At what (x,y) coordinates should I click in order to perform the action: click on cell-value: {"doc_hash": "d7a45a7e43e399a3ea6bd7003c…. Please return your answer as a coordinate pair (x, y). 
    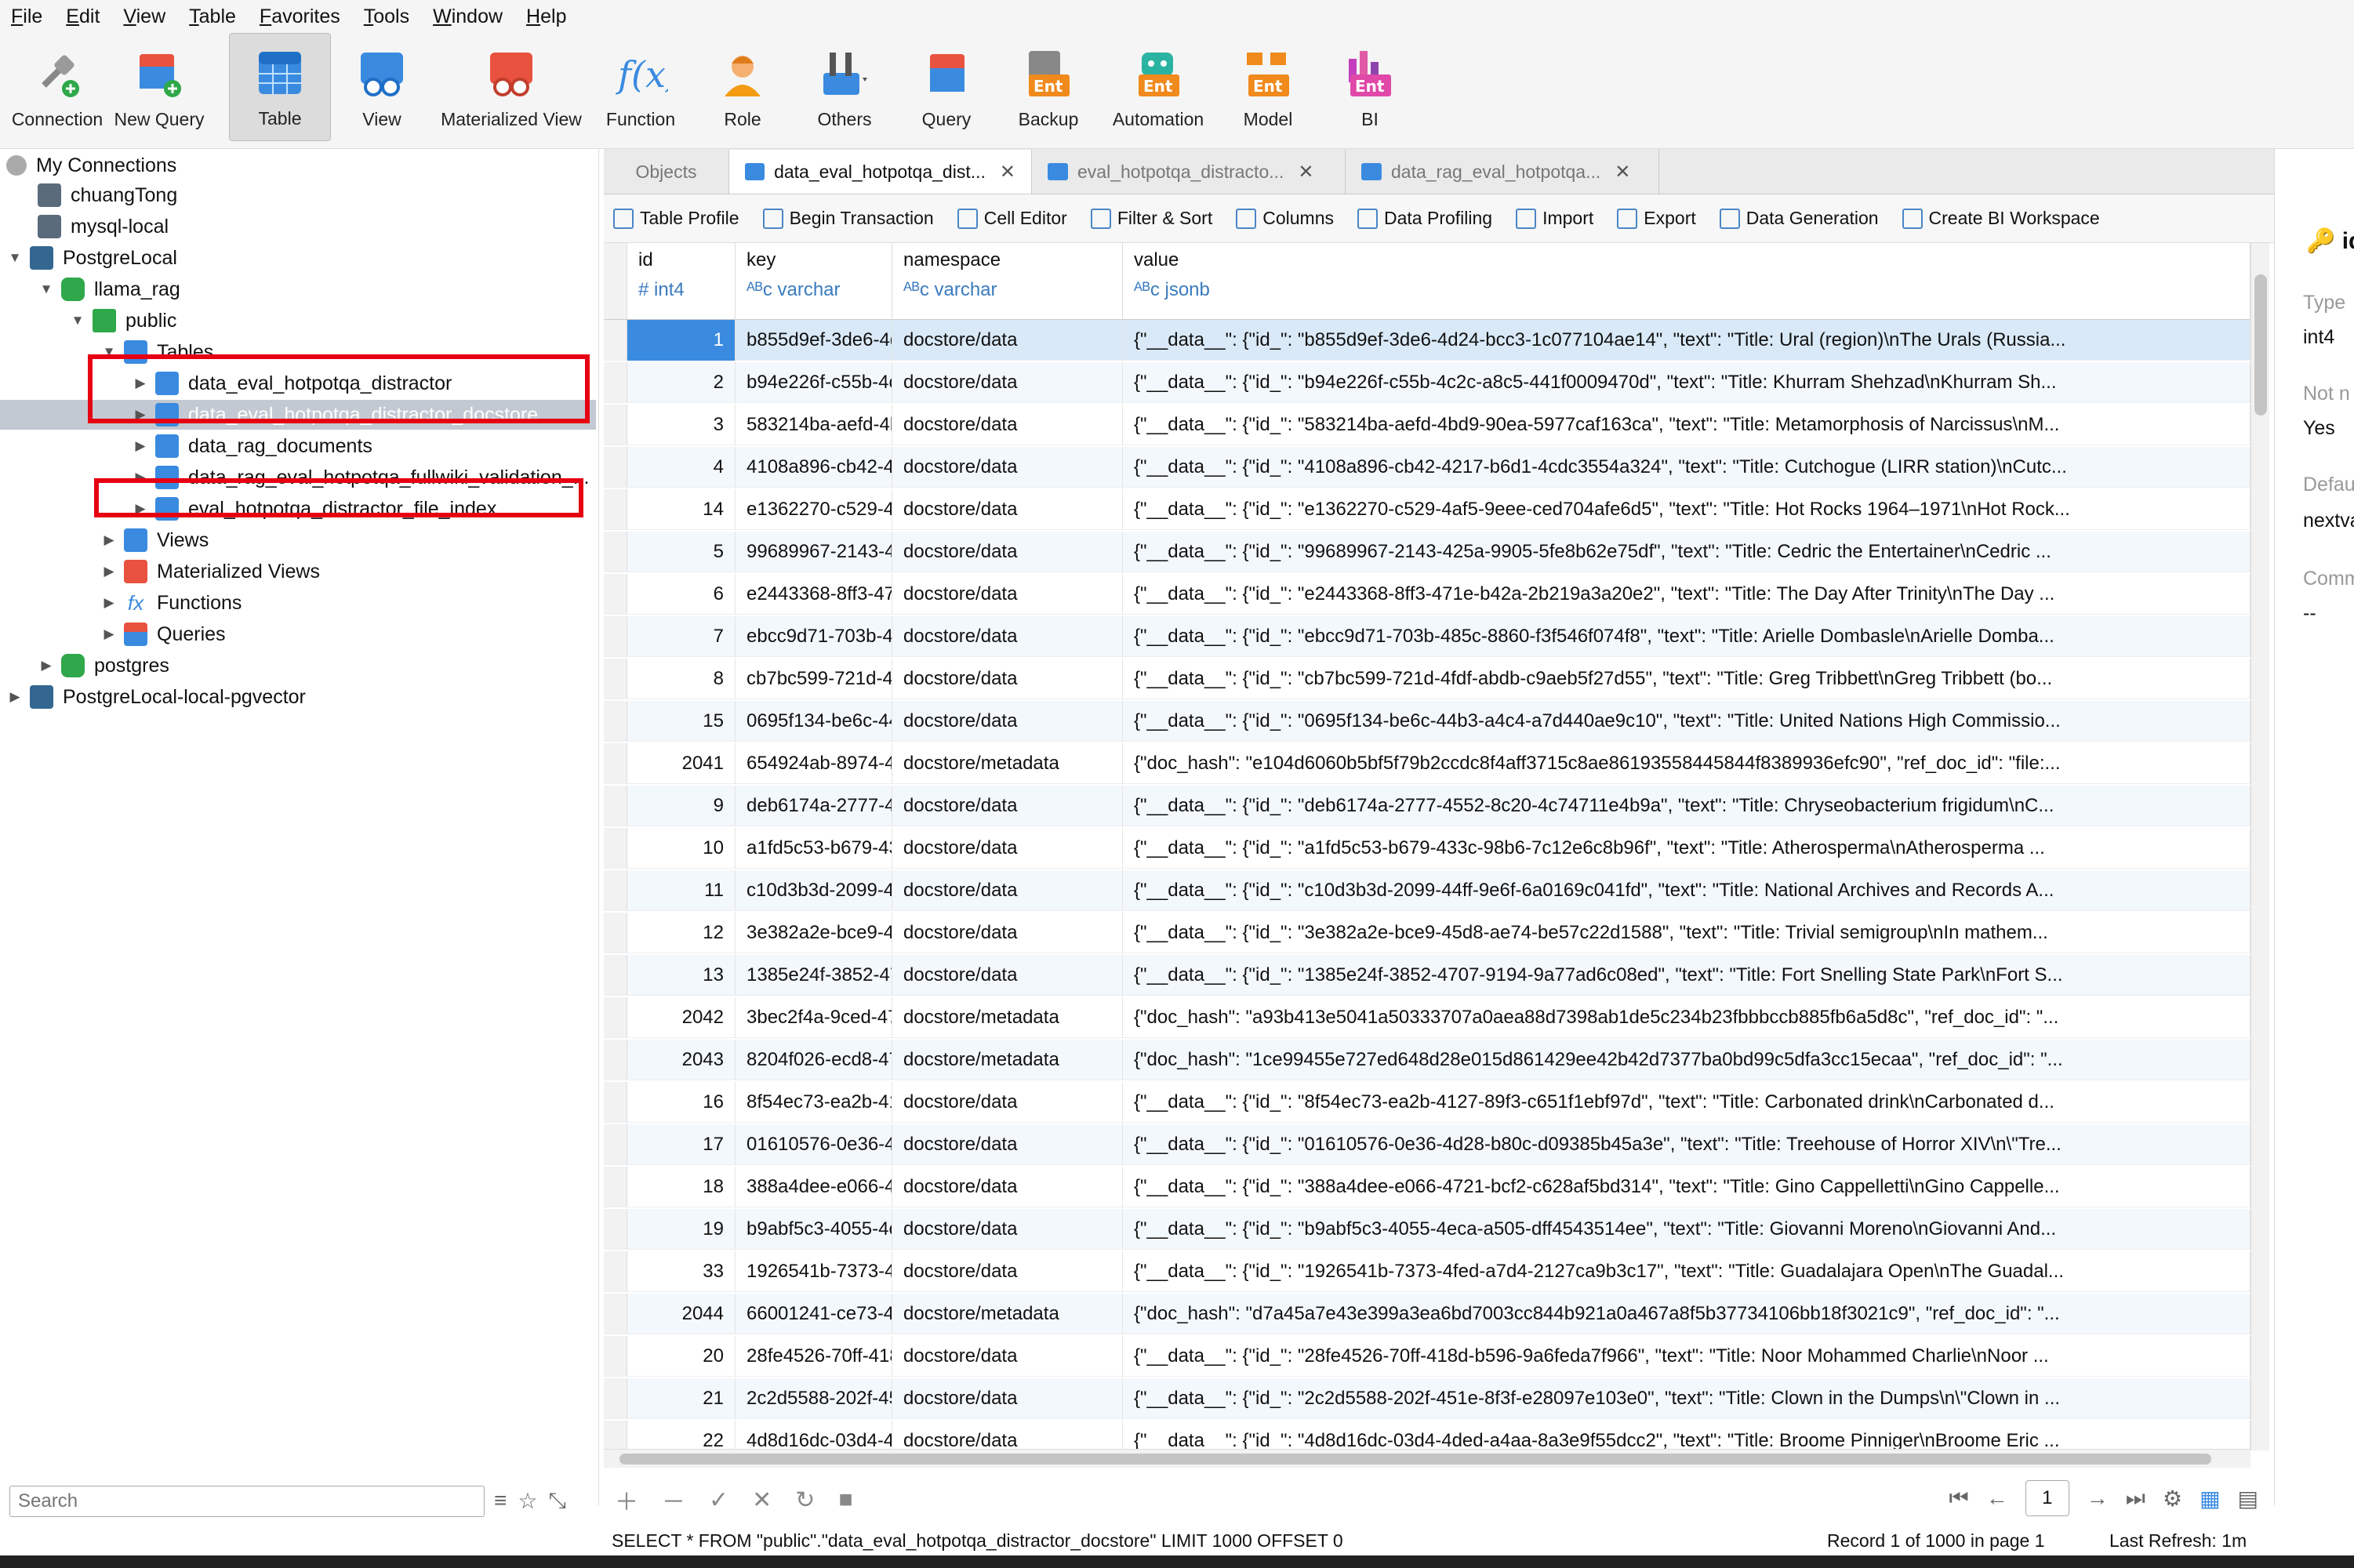
    Looking at the image, I should click on (1687, 1314).